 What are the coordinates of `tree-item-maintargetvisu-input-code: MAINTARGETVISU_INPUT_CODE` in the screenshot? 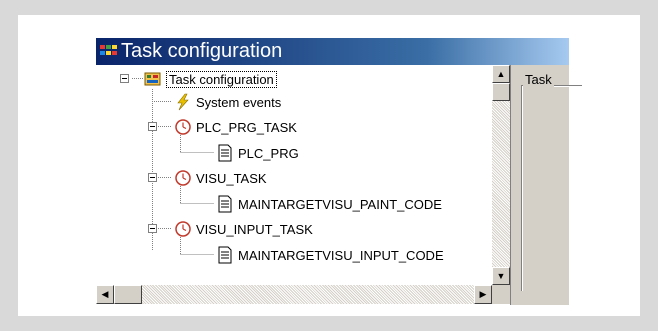 It's located at (330, 255).